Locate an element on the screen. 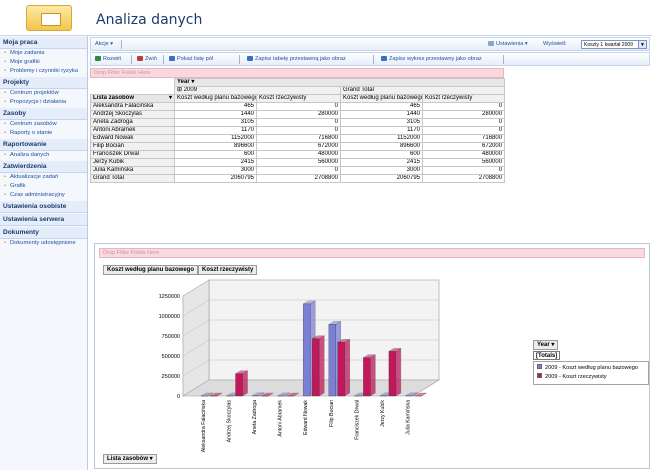  row-label: Franciszek Drwal is located at coordinates (132, 154).